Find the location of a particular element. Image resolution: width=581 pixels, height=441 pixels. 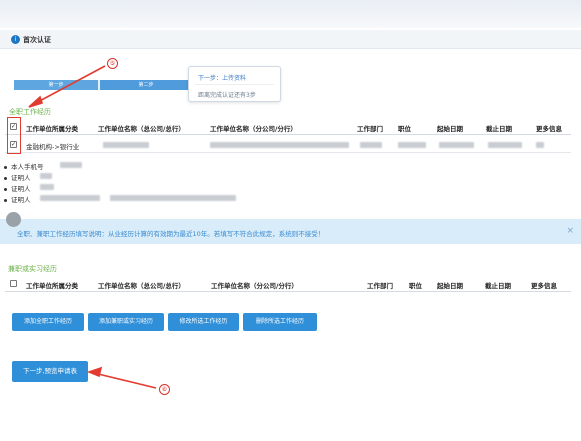

page-title: 首次认证 is located at coordinates (37, 40).